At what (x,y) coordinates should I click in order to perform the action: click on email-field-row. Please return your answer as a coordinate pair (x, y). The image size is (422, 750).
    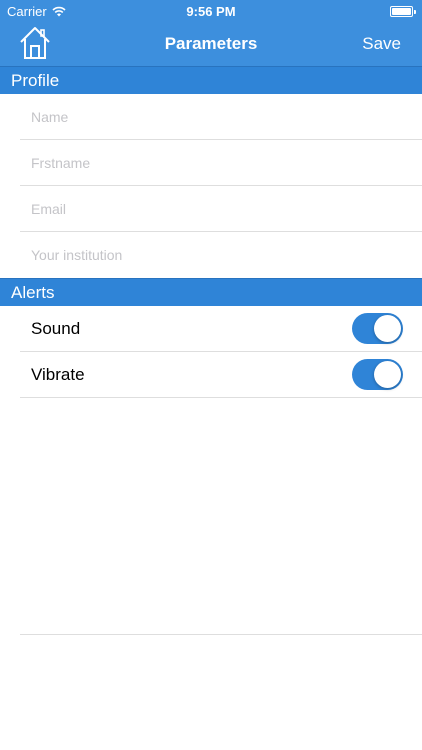
    Looking at the image, I should click on (221, 209).